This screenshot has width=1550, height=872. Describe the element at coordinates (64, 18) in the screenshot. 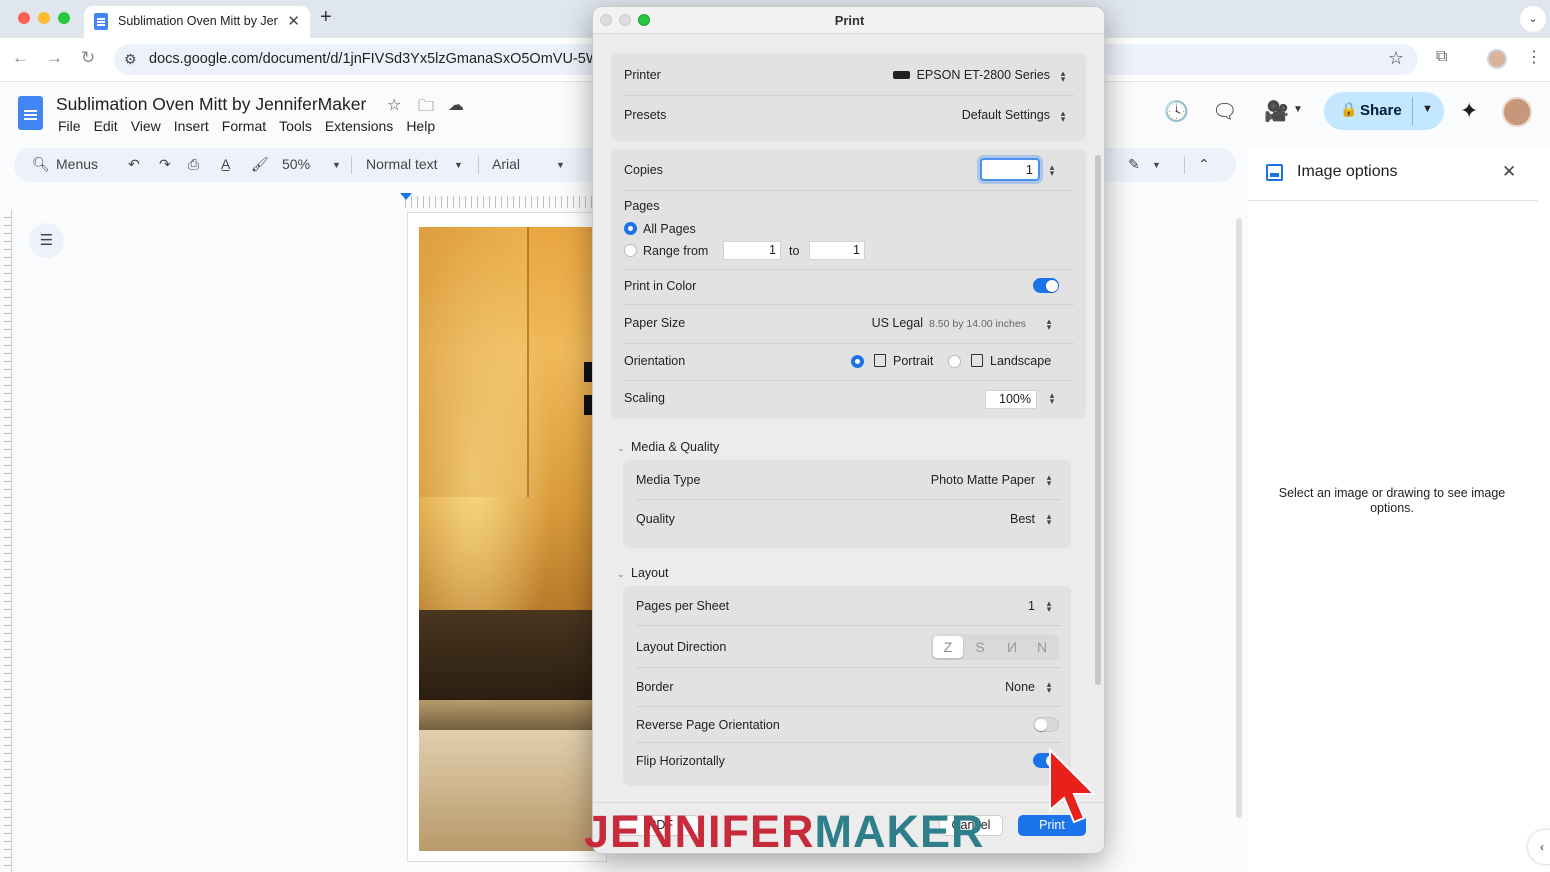

I see `zoom-window-button` at that location.